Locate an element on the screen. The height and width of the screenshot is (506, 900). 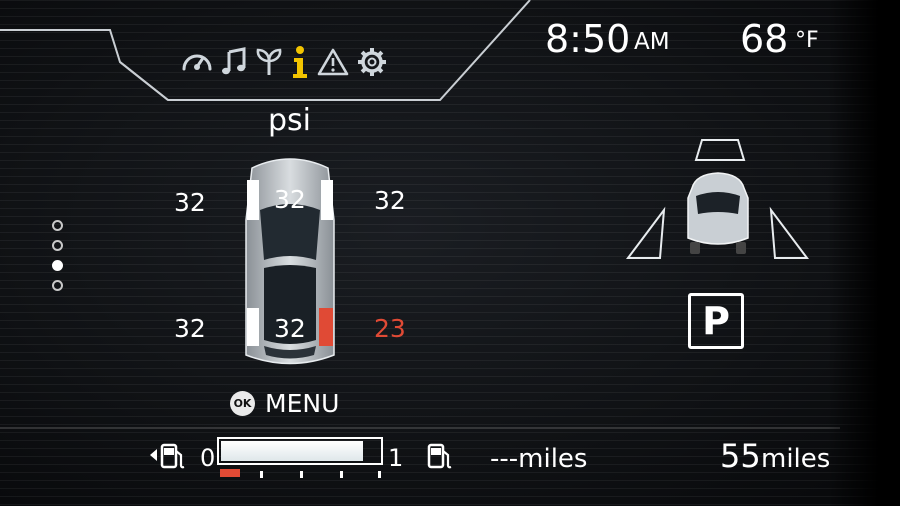
gauge-icon is located at coordinates (197, 64).